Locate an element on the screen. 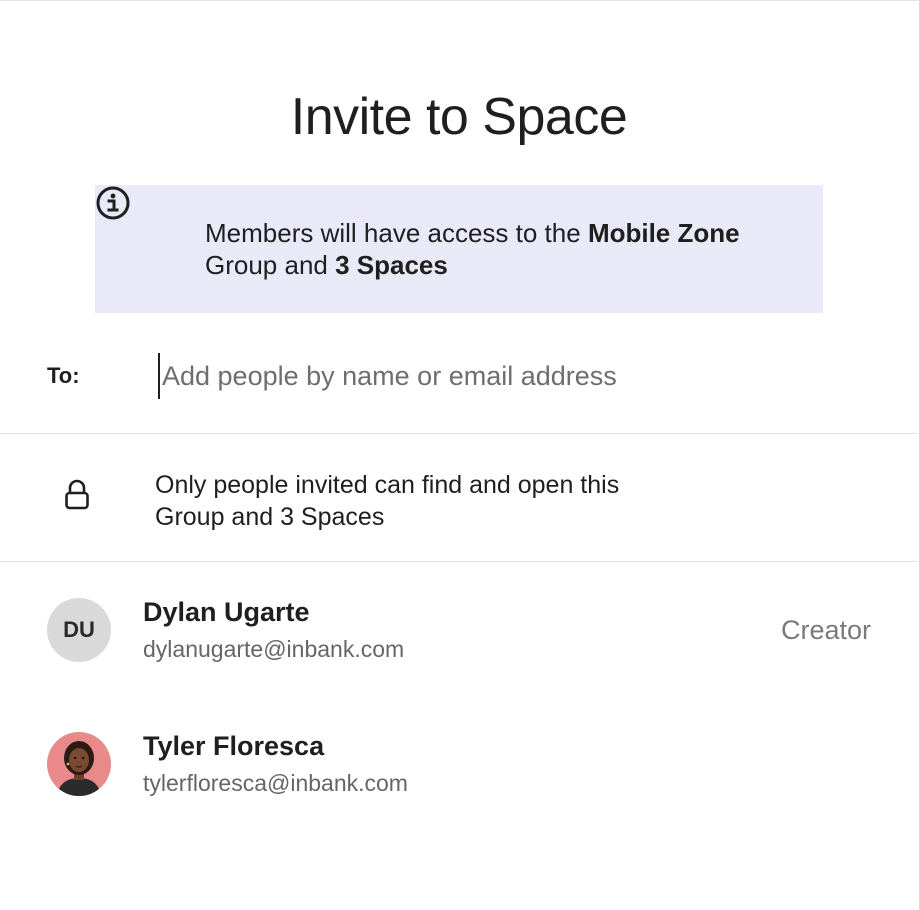  member-email: dylanugarte@inbank.com is located at coordinates (274, 649).